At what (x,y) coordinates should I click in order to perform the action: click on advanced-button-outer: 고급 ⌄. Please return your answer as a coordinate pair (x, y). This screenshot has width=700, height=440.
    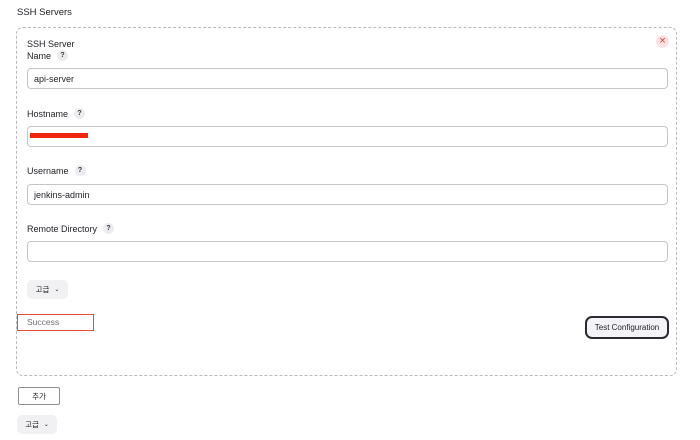
    Looking at the image, I should click on (37, 424).